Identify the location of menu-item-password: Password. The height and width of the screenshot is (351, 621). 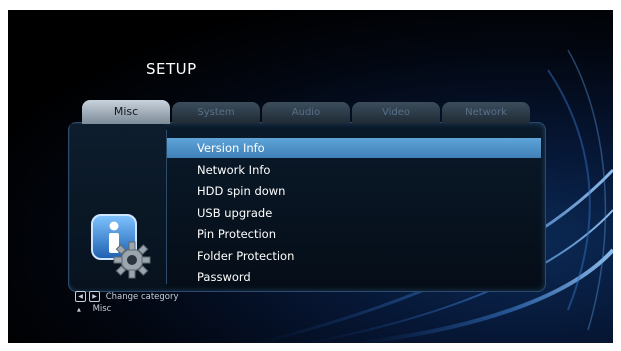
(354, 277).